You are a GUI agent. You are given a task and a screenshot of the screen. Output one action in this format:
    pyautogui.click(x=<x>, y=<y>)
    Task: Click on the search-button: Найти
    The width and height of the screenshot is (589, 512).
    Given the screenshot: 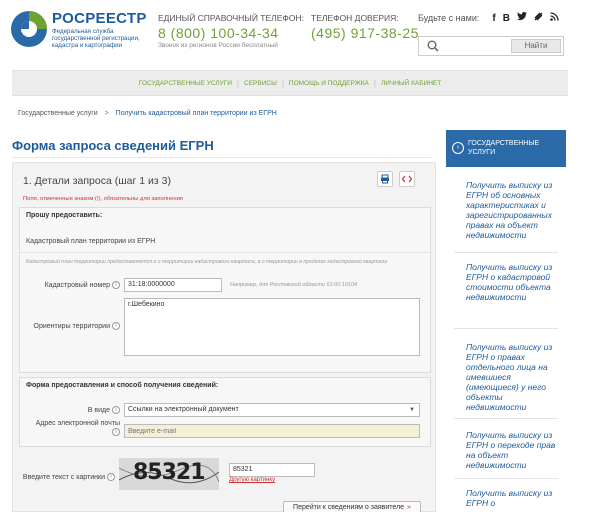 What is the action you would take?
    pyautogui.click(x=536, y=46)
    